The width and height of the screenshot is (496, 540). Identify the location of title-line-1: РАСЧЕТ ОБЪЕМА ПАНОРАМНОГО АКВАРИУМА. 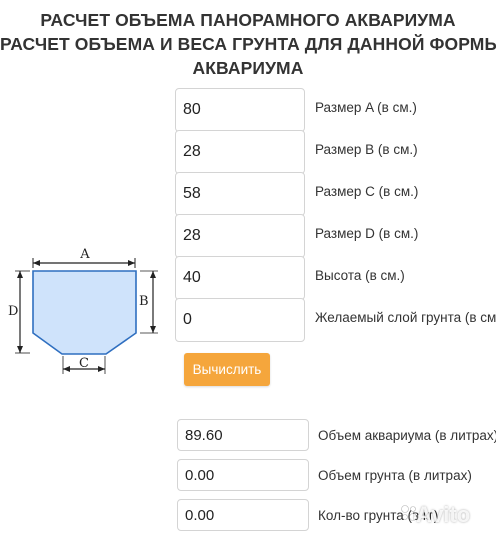
(248, 20).